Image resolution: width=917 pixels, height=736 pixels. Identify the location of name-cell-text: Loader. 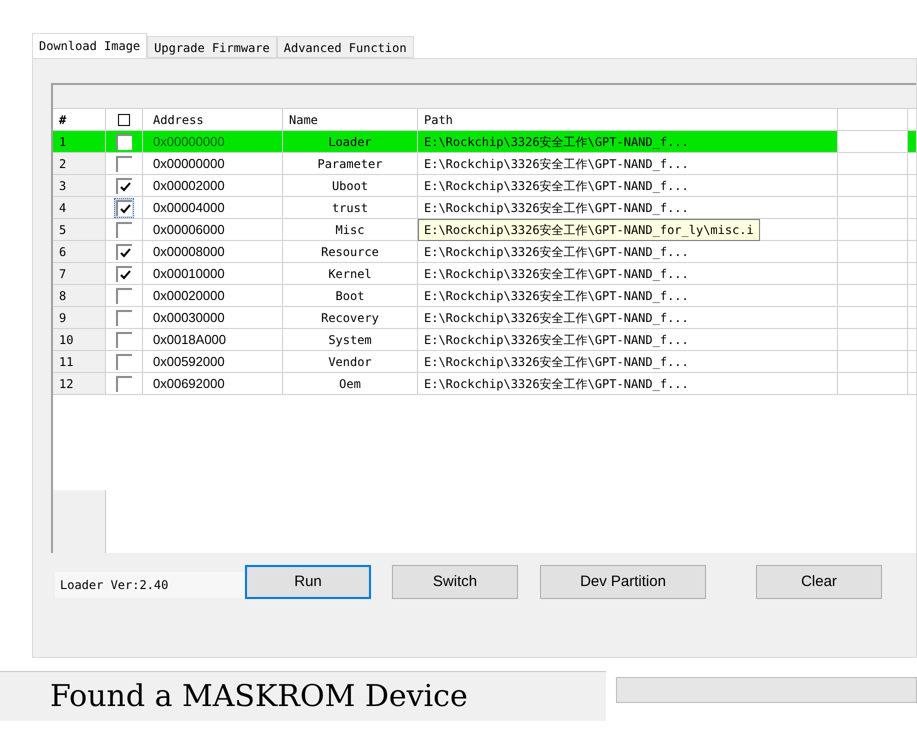
(350, 142).